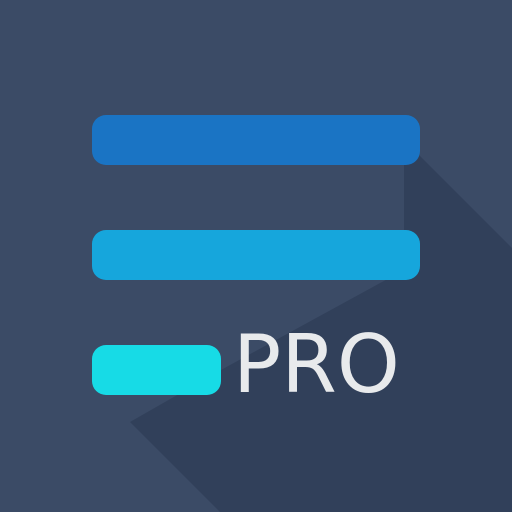 The height and width of the screenshot is (512, 512). What do you see at coordinates (256, 140) in the screenshot?
I see `list-bar-top` at bounding box center [256, 140].